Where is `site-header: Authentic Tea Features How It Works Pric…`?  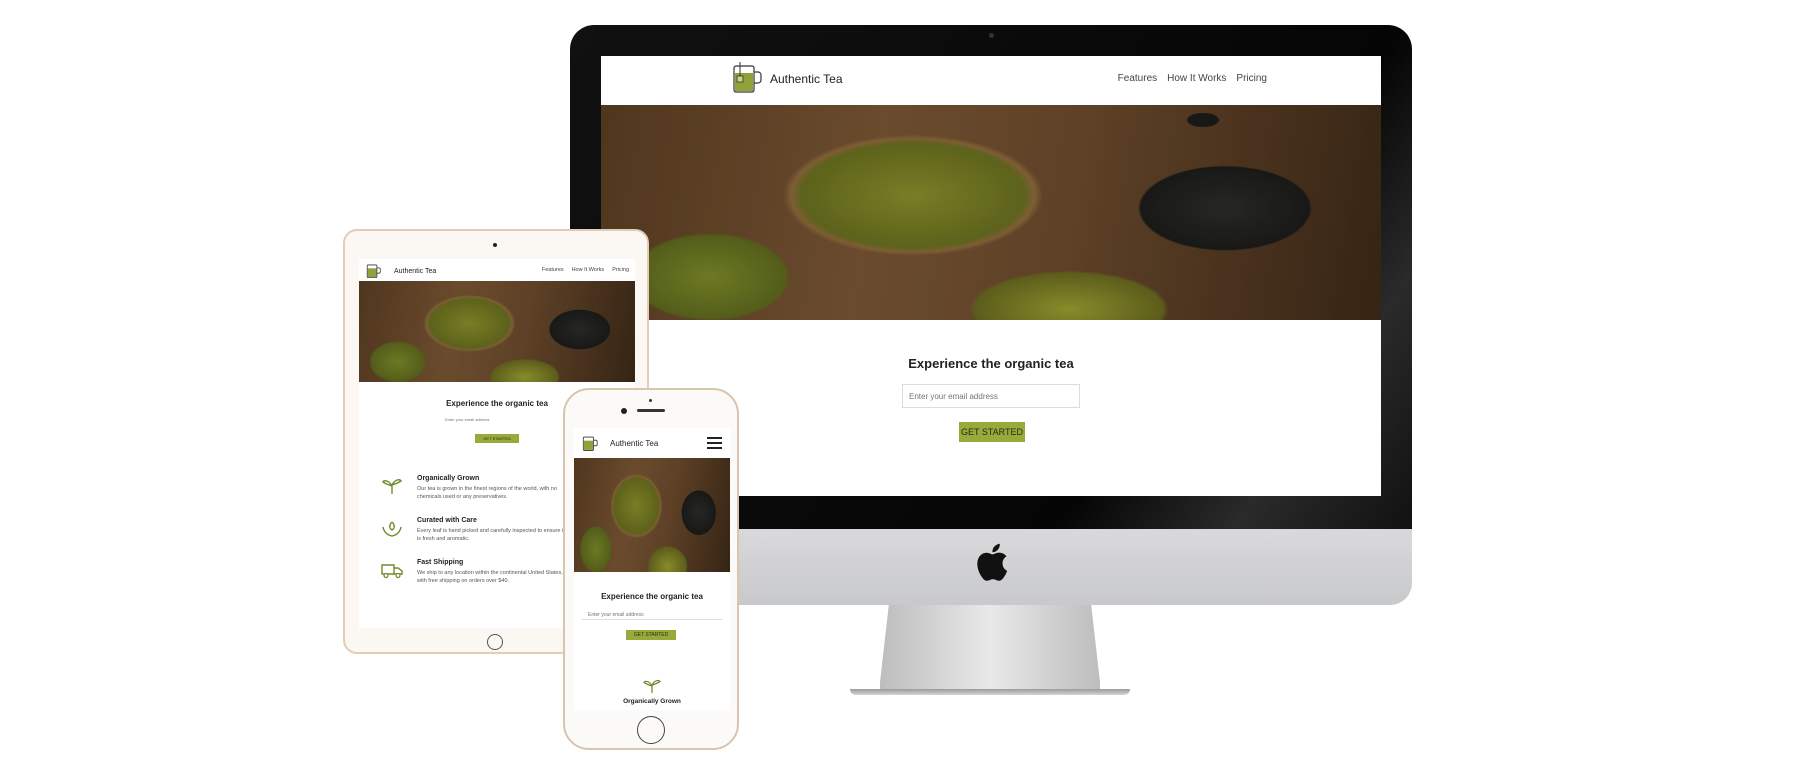
site-header: Authentic Tea Features How It Works Pric… is located at coordinates (991, 80).